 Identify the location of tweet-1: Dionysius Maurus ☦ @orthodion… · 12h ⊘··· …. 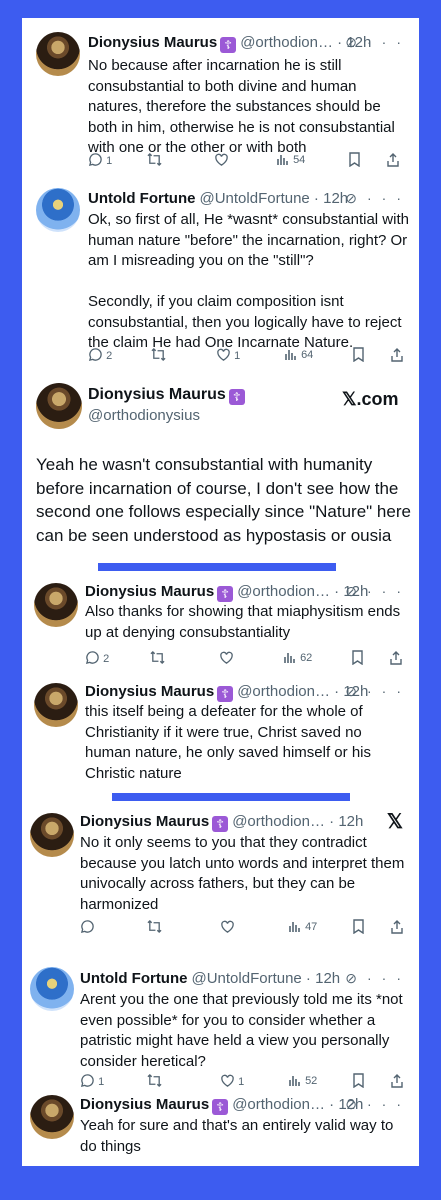
(220, 98).